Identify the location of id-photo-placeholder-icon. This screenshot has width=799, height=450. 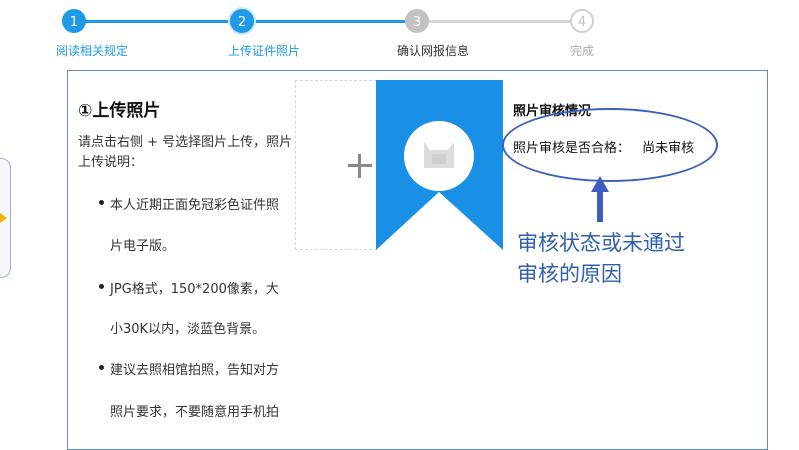
(439, 165).